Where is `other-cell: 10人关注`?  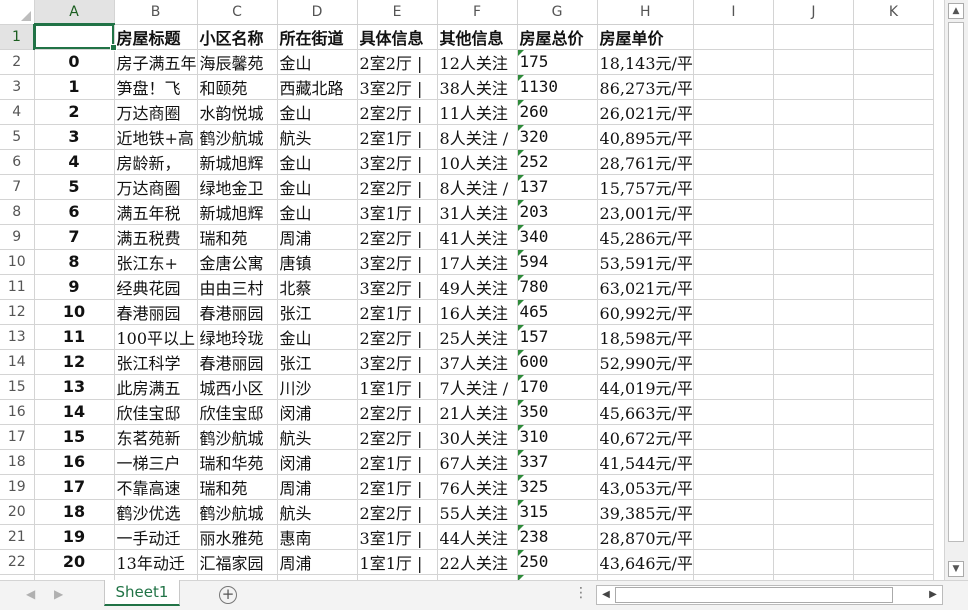
other-cell: 10人关注 is located at coordinates (477, 162).